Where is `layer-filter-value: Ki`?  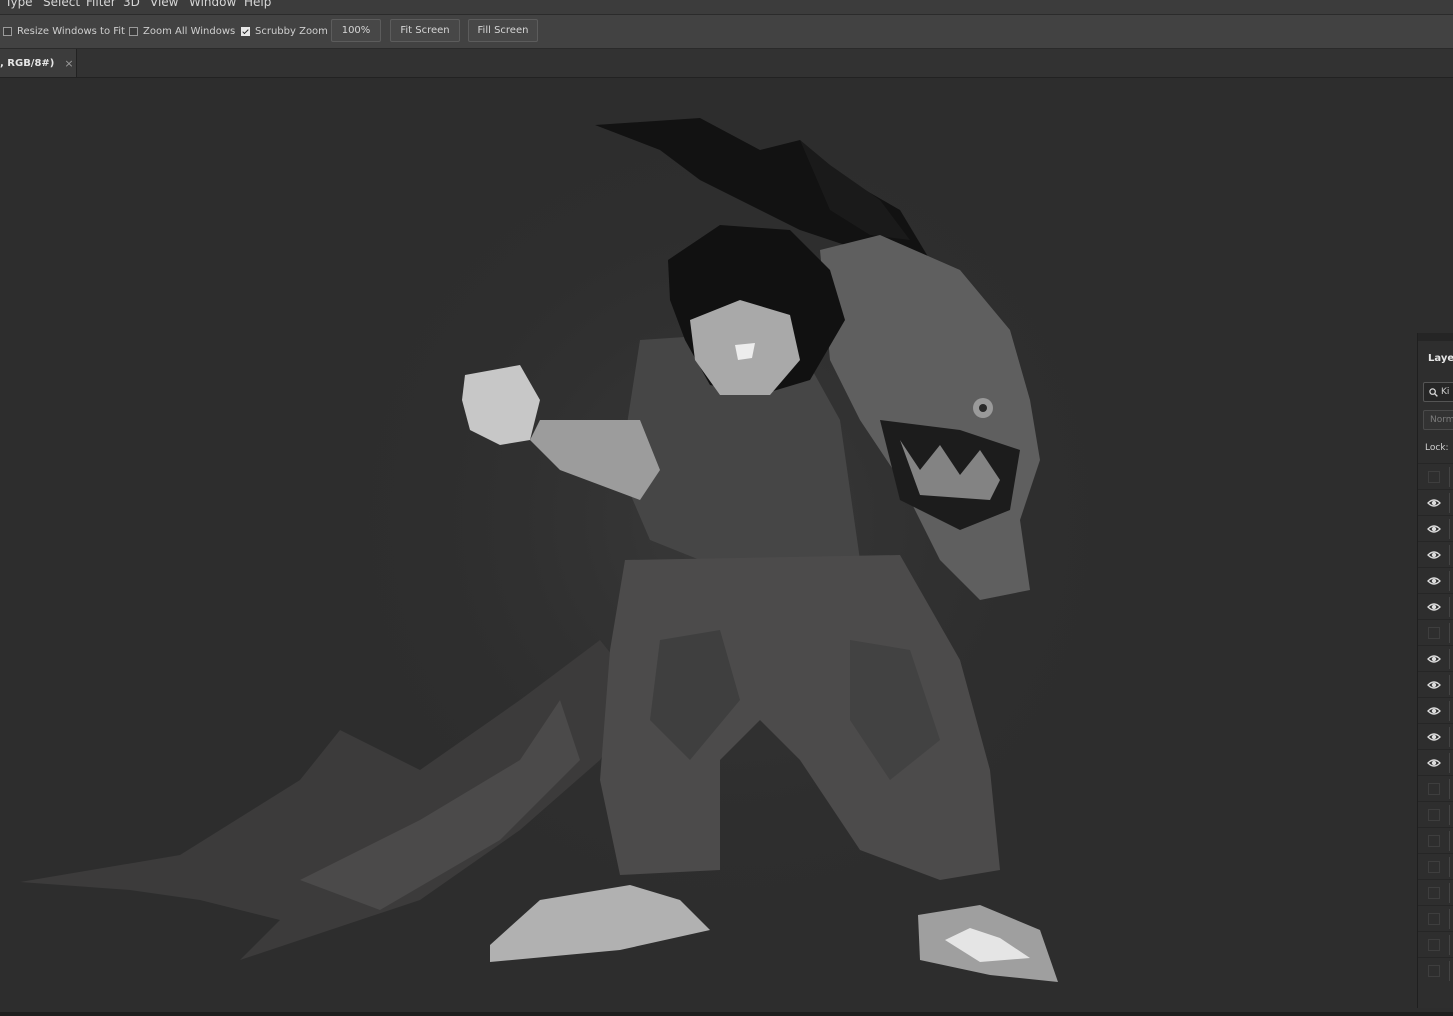 layer-filter-value: Ki is located at coordinates (1445, 392).